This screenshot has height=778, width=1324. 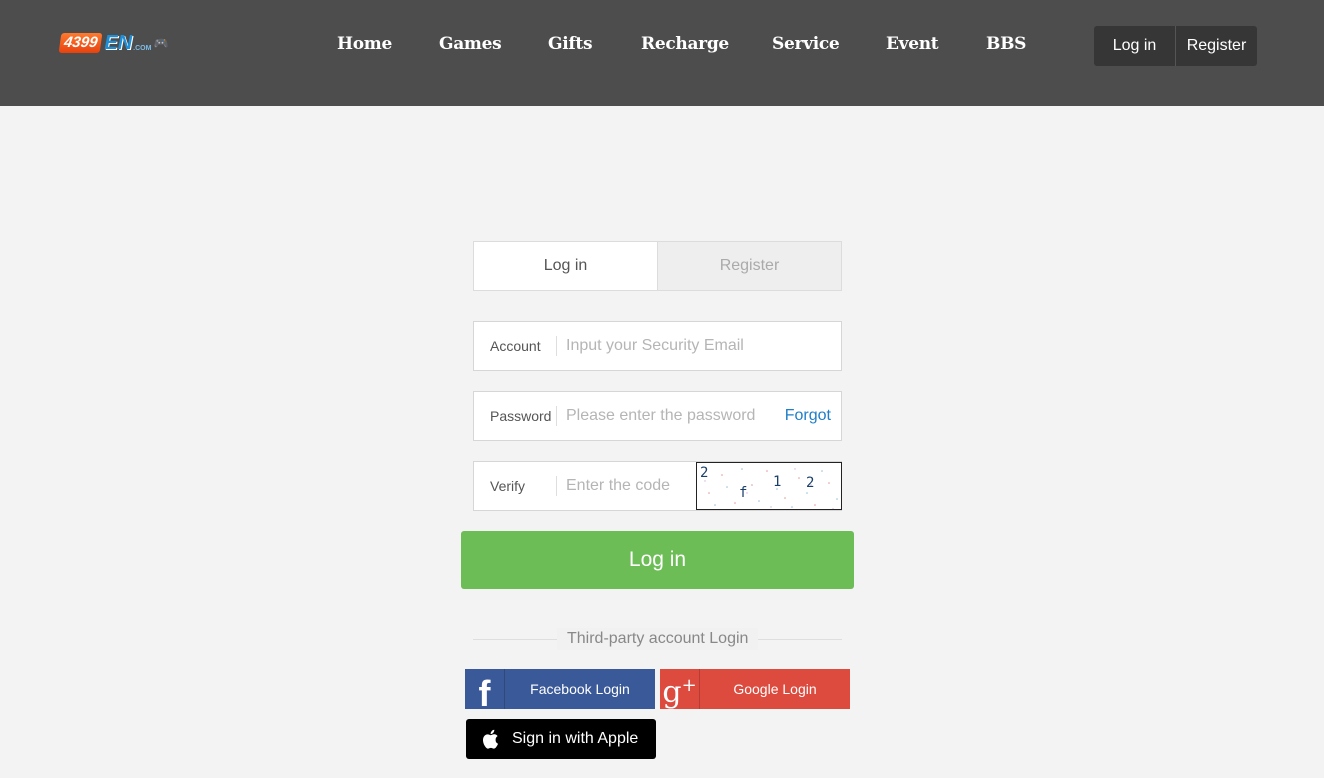 I want to click on captcha-char: f, so click(x=743, y=493).